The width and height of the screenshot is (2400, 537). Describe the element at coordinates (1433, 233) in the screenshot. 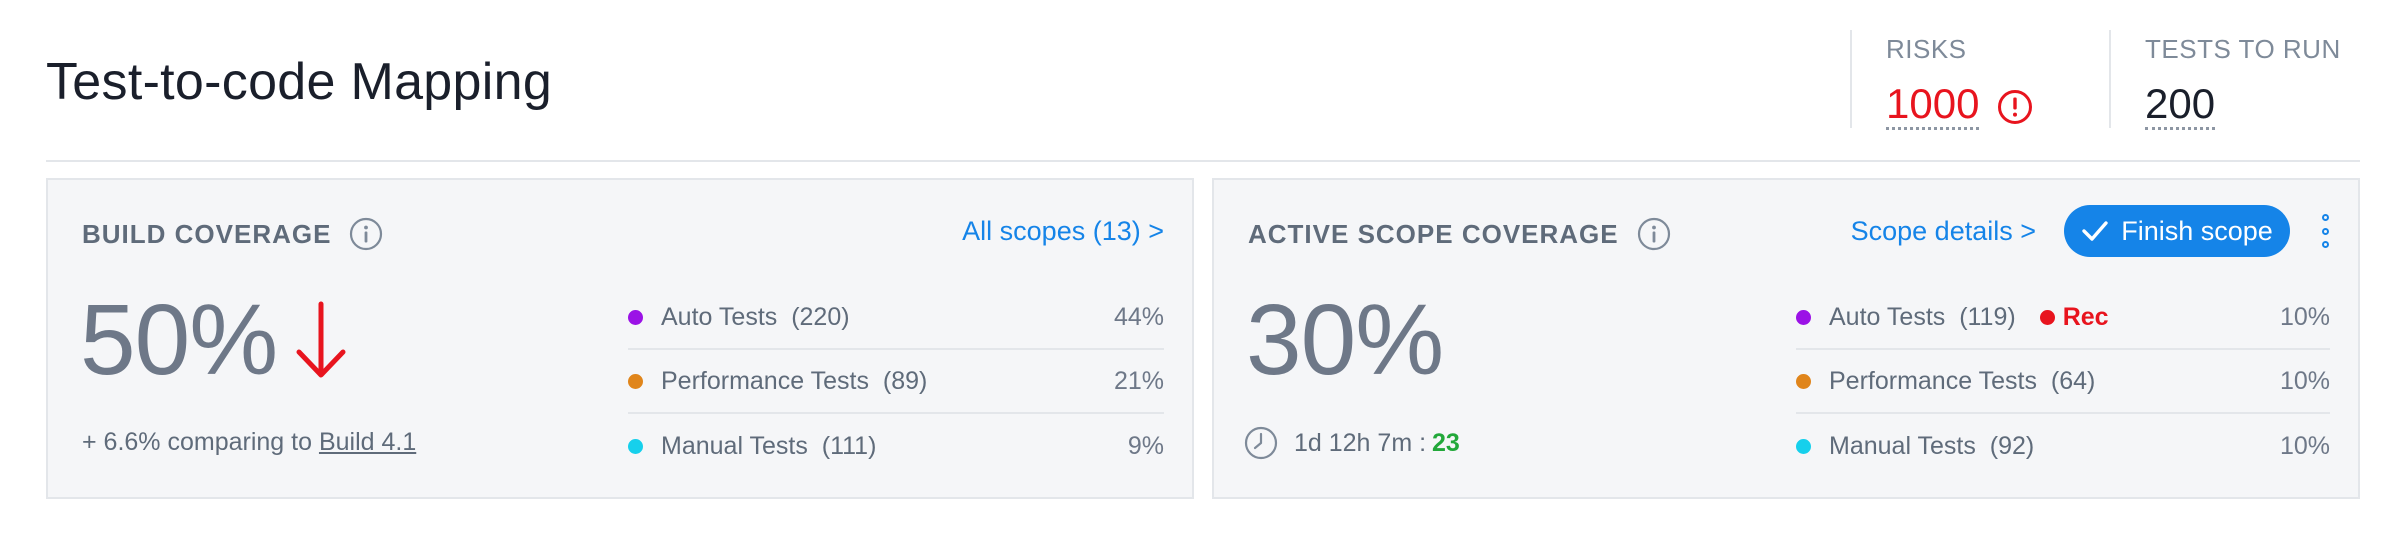

I see `active-scope-title: ACTIVE SCOPE COVERAGE` at that location.